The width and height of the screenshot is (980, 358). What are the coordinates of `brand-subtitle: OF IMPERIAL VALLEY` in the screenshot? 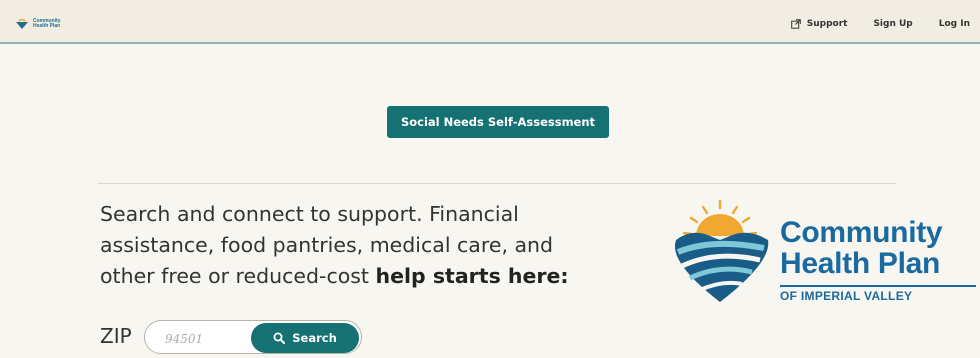 It's located at (846, 296).